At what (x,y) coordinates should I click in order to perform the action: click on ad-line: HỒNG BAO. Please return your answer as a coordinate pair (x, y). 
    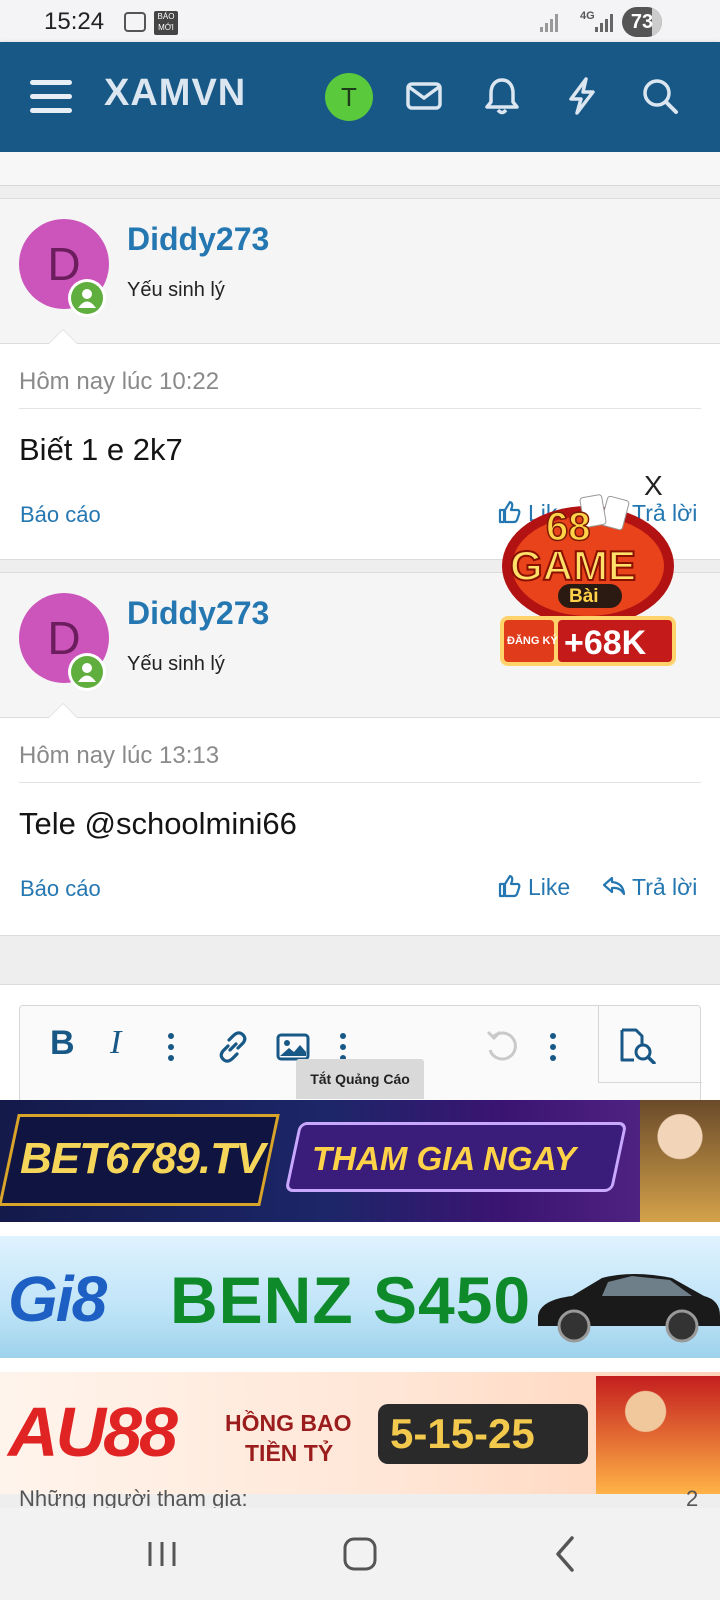
    Looking at the image, I should click on (288, 1423).